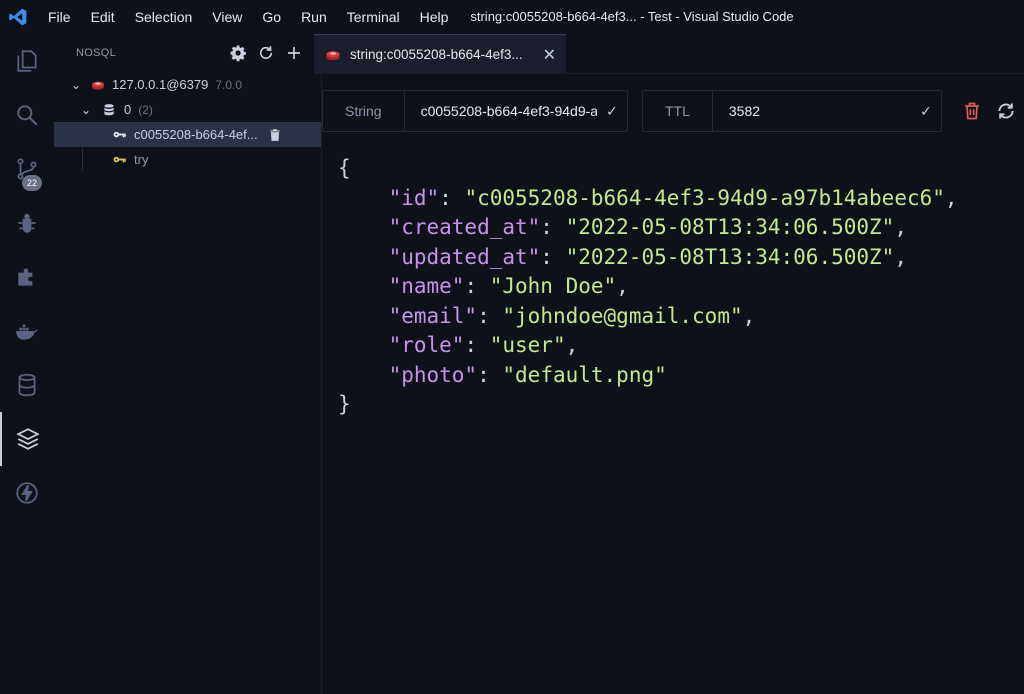  Describe the element at coordinates (553, 286) in the screenshot. I see `json-value: "John Doe"` at that location.